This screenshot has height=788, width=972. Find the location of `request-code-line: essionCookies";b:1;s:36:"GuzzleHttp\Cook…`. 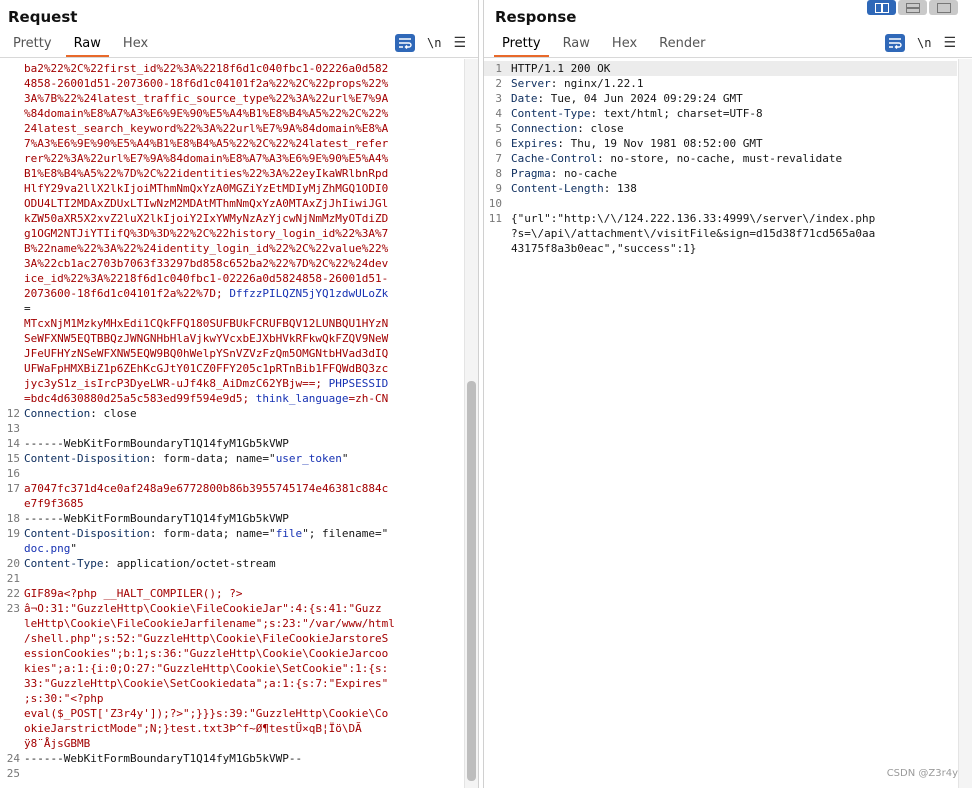

request-code-line: essionCookies";b:1;s:36:"GuzzleHttp\Cook… is located at coordinates (206, 653).